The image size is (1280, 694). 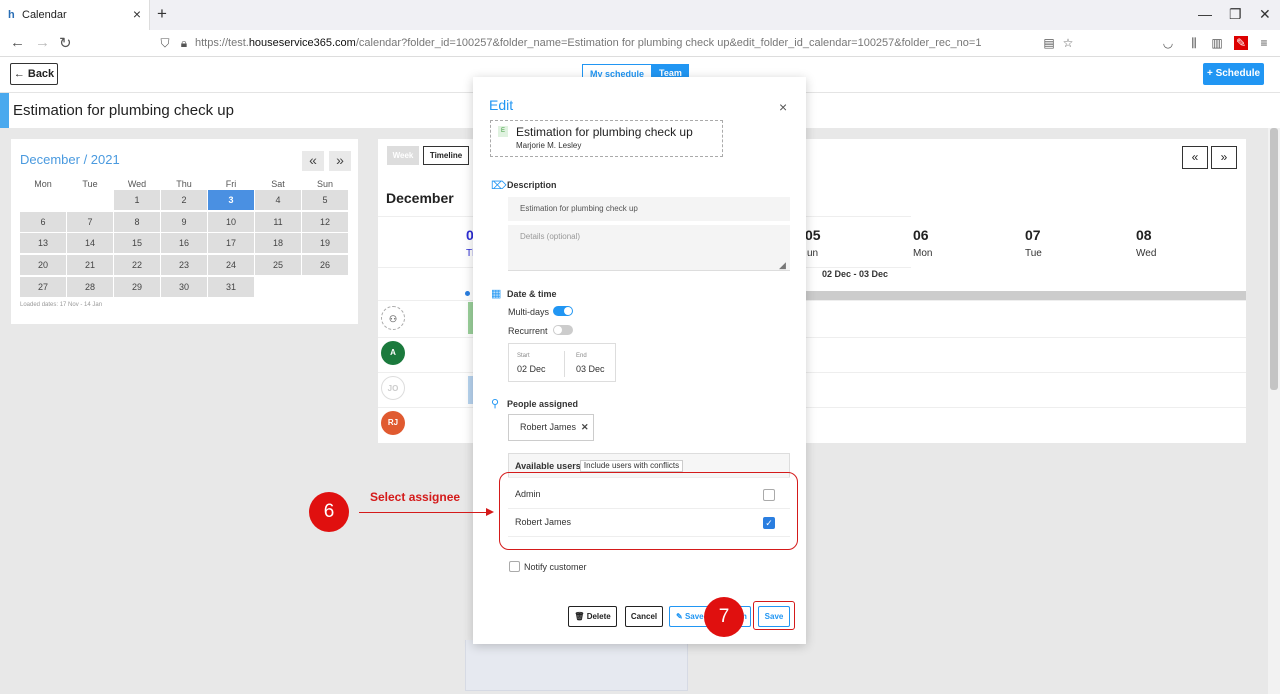 What do you see at coordinates (222, 43) in the screenshot?
I see `url-prefix: https://test.` at bounding box center [222, 43].